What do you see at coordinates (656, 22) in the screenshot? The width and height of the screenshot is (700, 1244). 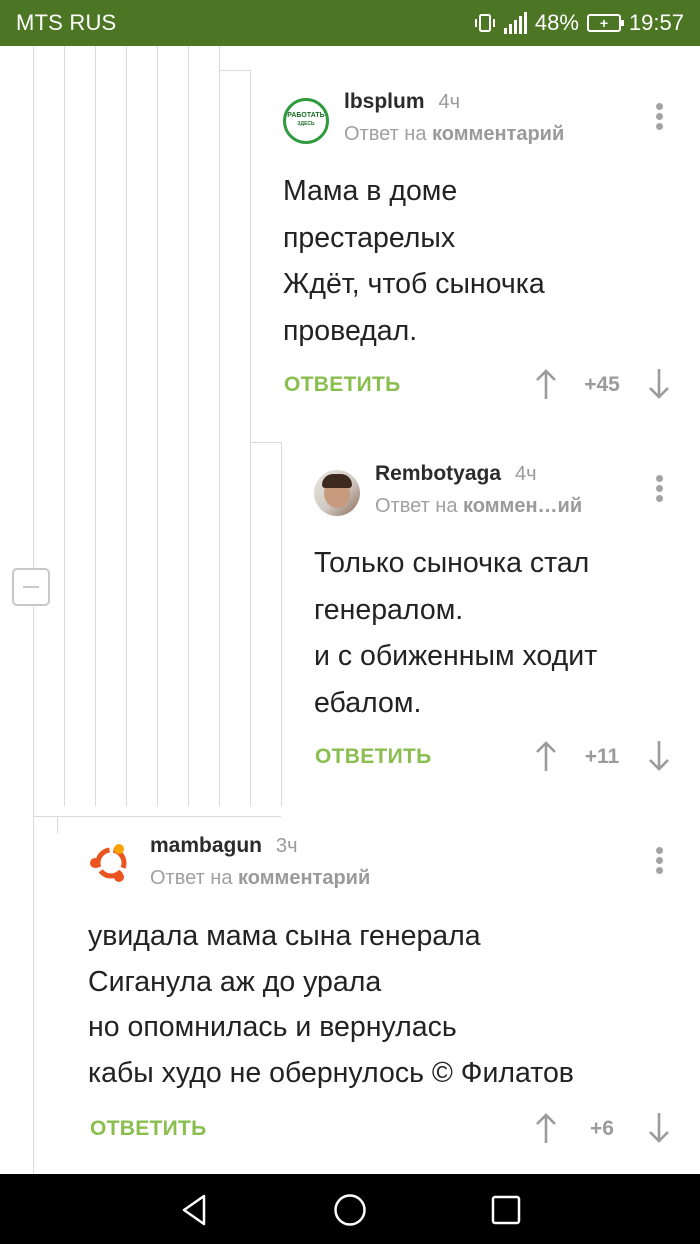 I see `clock: 19:57` at bounding box center [656, 22].